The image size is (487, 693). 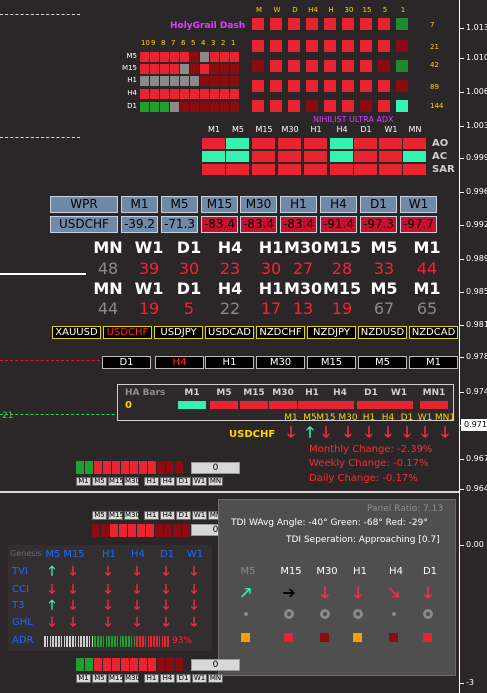 What do you see at coordinates (433, 362) in the screenshot?
I see `tf-button-m1: M1` at bounding box center [433, 362].